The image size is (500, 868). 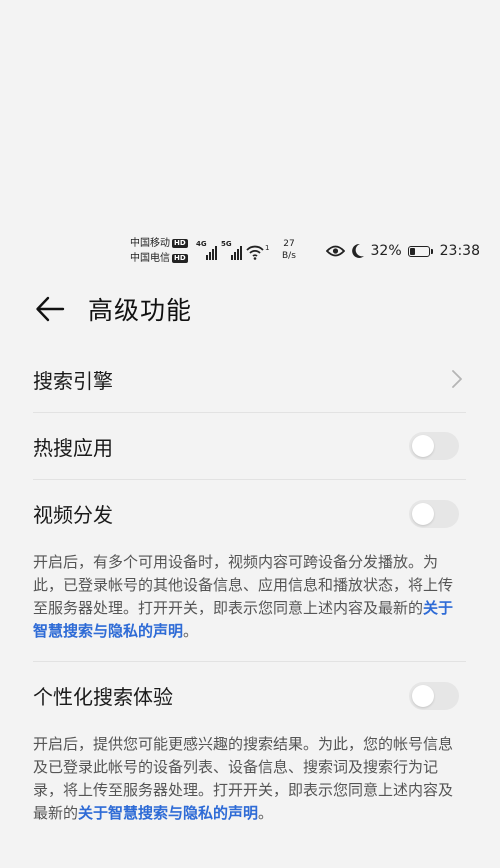 I want to click on battery-icon, so click(x=420, y=251).